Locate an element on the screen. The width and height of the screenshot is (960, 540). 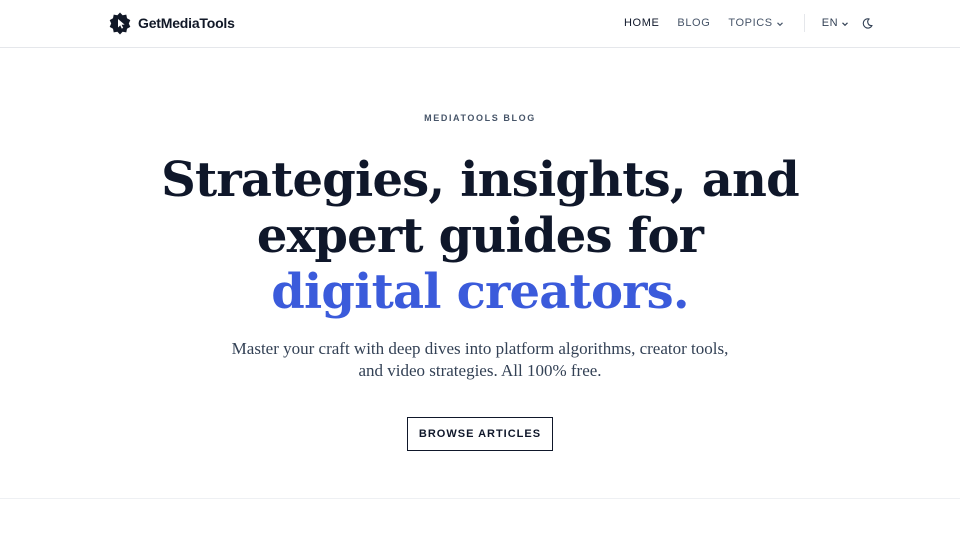
browse-articles-button: BROWSE ARTICLES is located at coordinates (480, 434).